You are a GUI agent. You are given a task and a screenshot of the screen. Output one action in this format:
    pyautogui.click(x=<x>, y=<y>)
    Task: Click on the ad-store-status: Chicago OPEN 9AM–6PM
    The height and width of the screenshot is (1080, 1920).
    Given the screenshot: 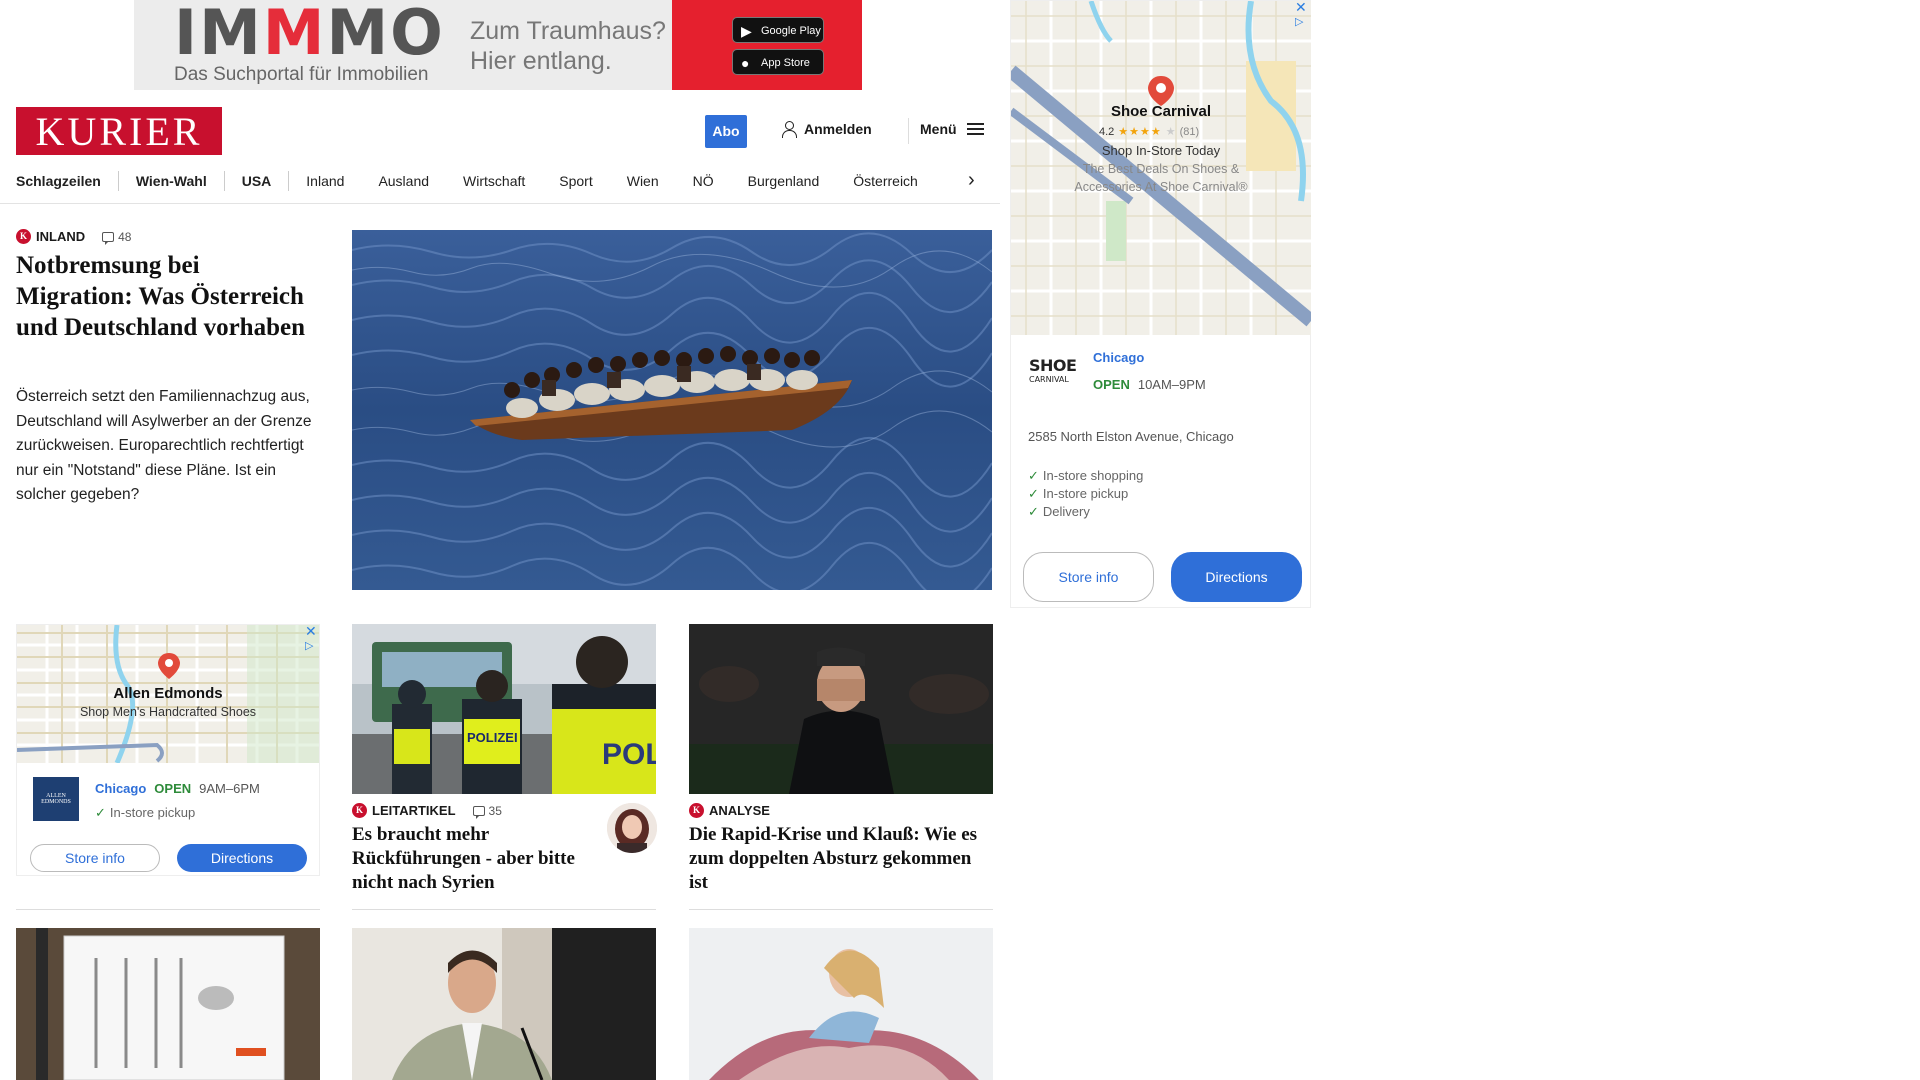 What is the action you would take?
    pyautogui.click(x=177, y=788)
    